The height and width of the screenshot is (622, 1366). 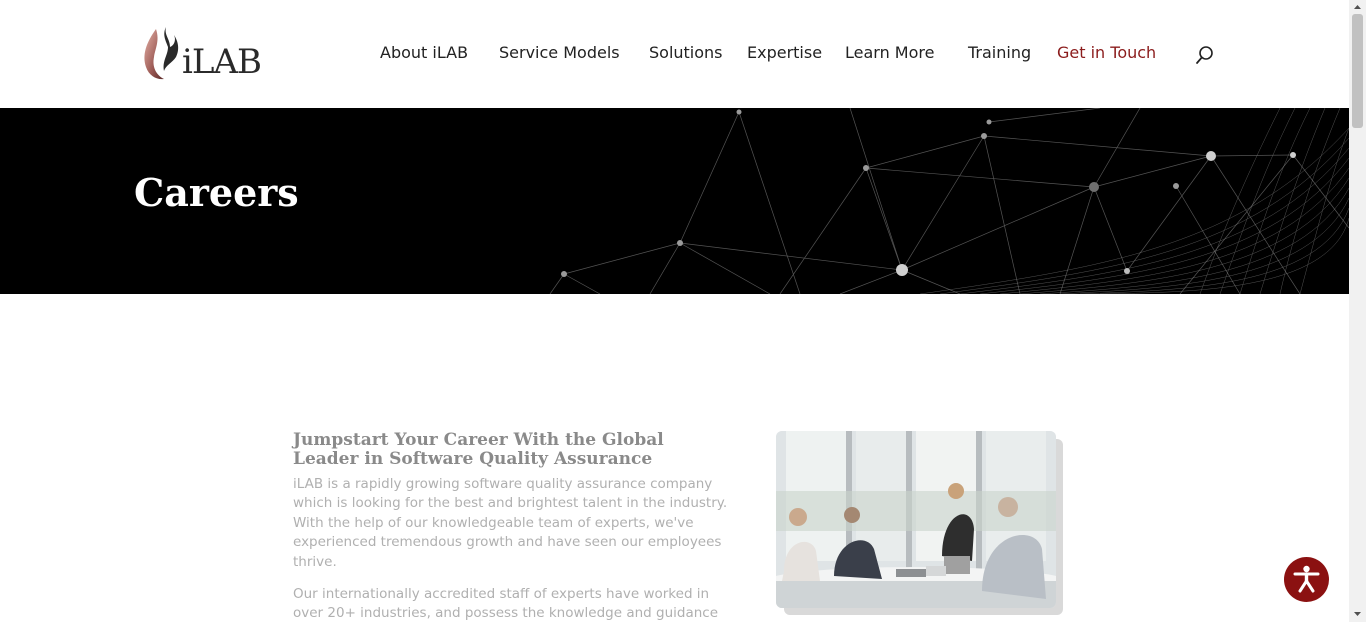 I want to click on scroll-down-arrow-icon, so click(x=1357, y=614).